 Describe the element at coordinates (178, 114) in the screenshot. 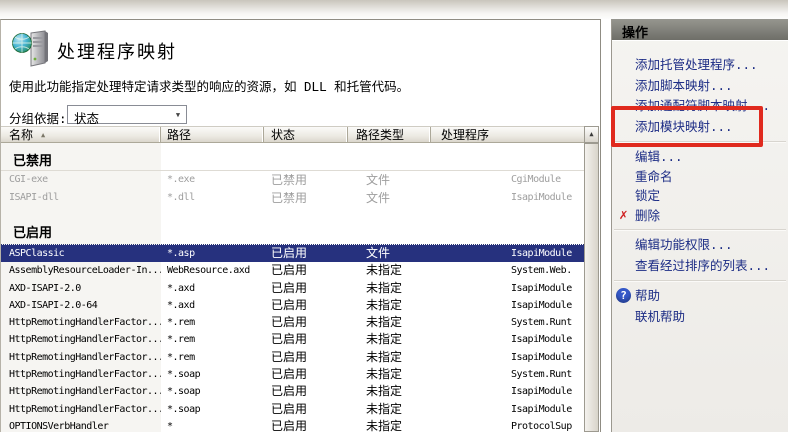

I see `chevron-down-icon: ▼` at that location.